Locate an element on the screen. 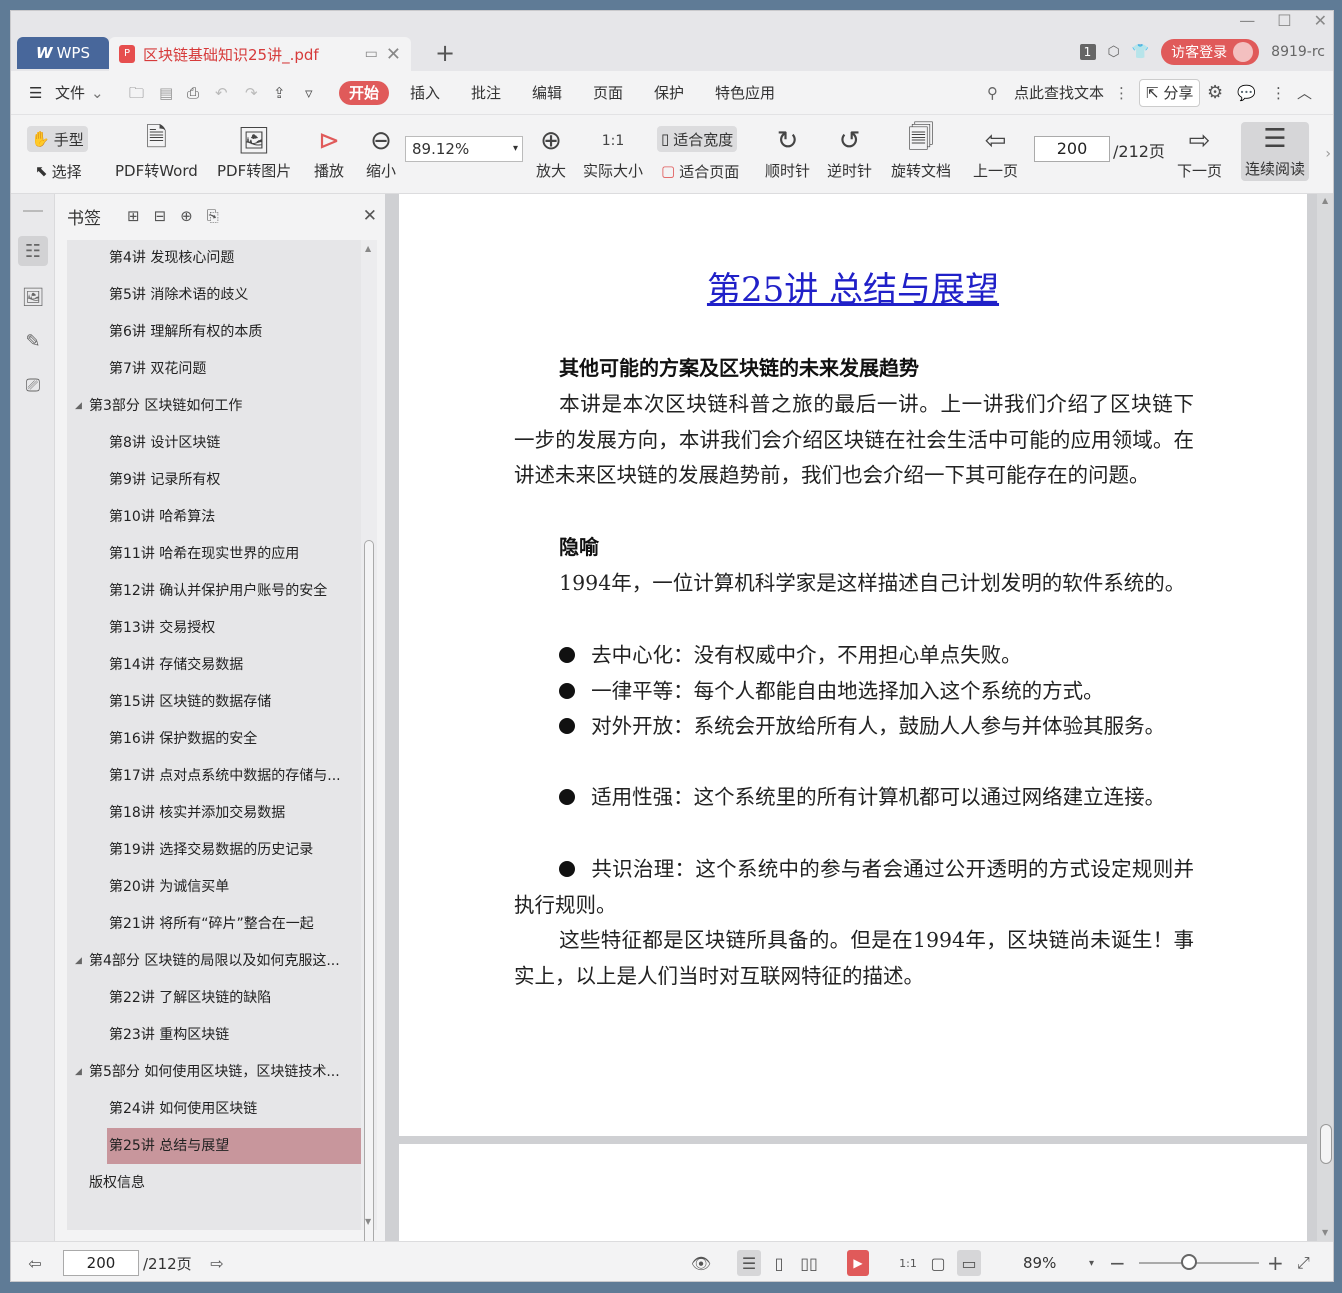  fit-page-icon: ▢ is located at coordinates (938, 1263).